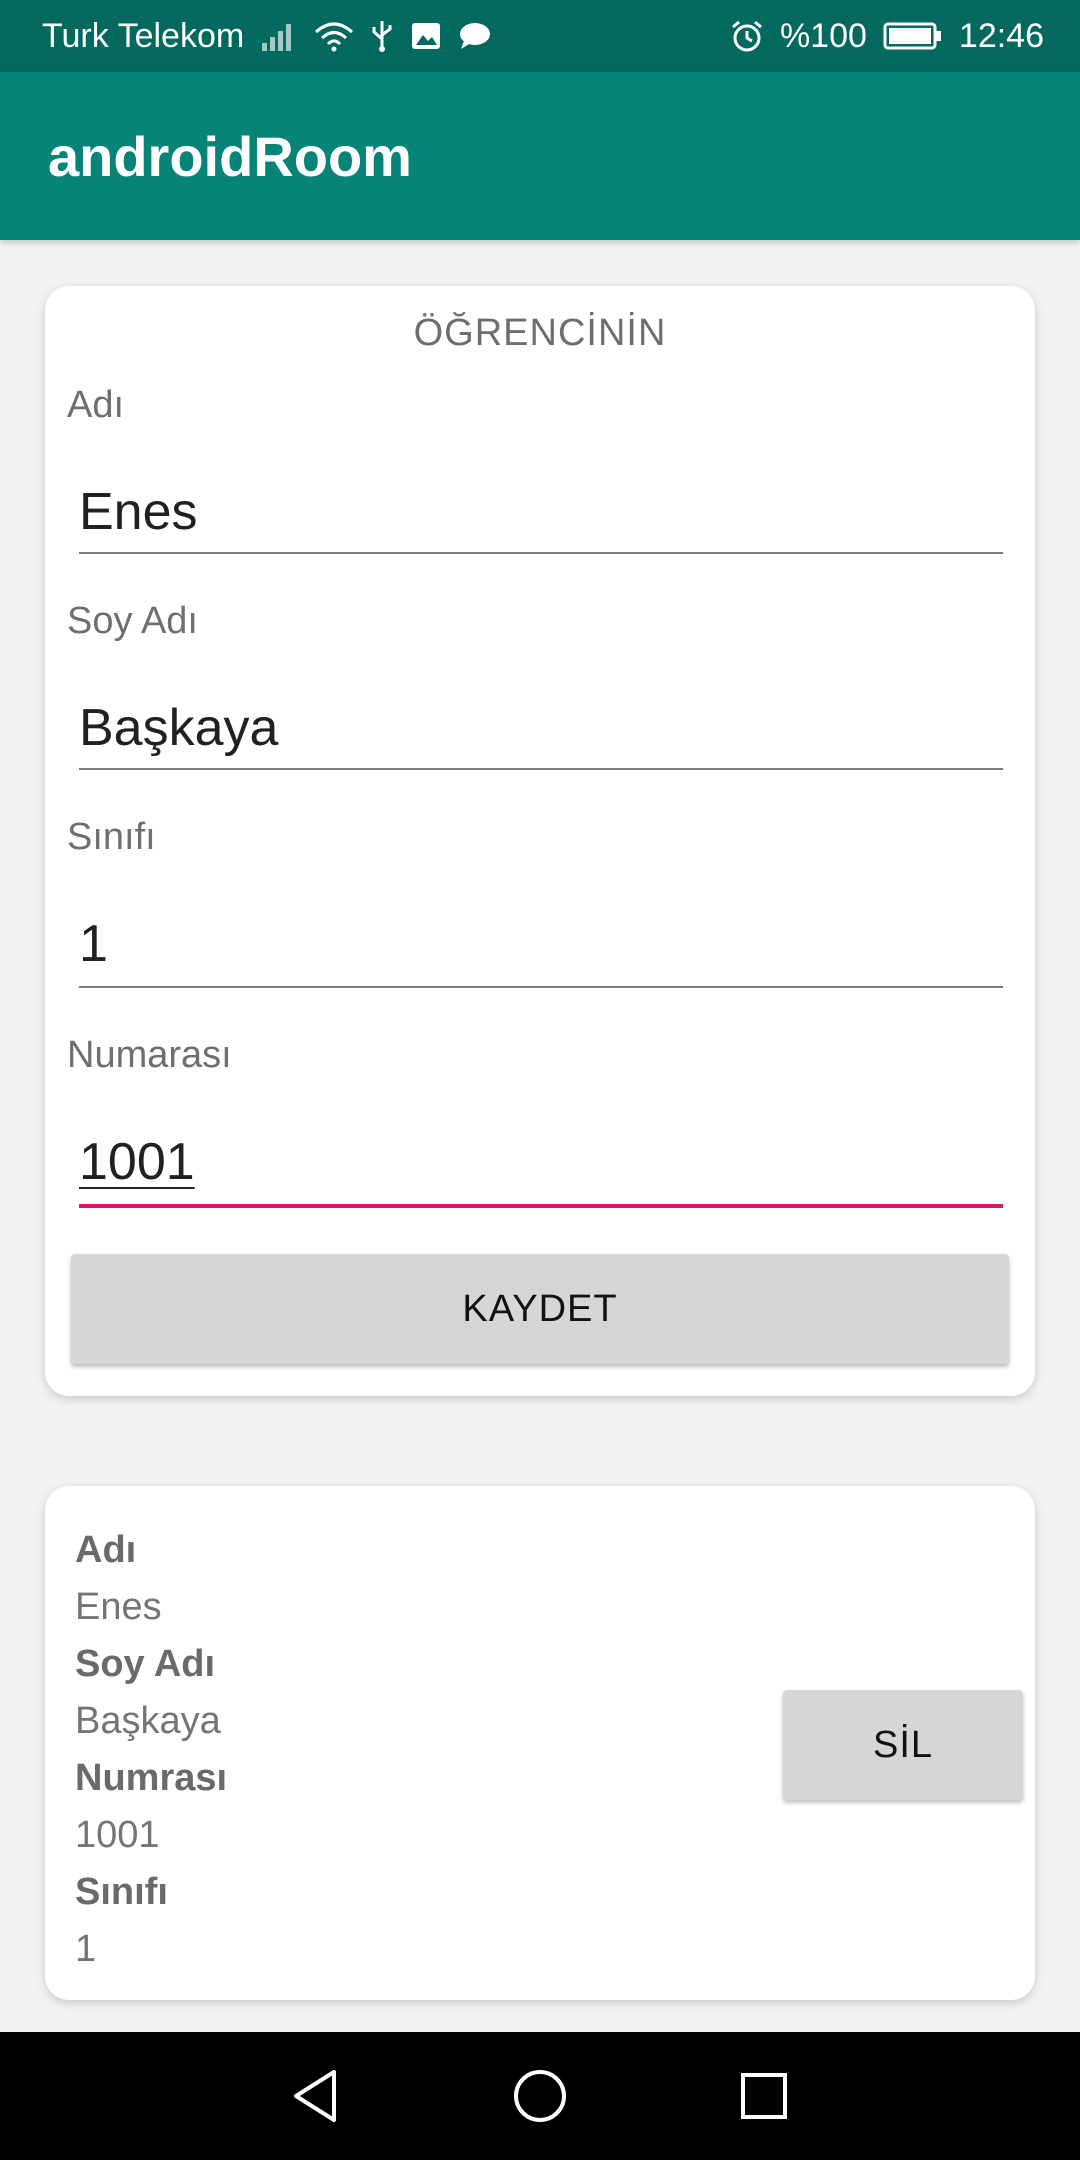  What do you see at coordinates (541, 553) in the screenshot?
I see `name-input-underline` at bounding box center [541, 553].